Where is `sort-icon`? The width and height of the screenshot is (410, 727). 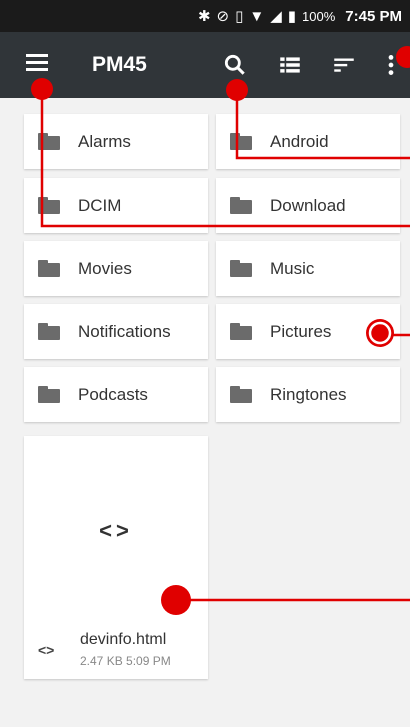 sort-icon is located at coordinates (344, 65).